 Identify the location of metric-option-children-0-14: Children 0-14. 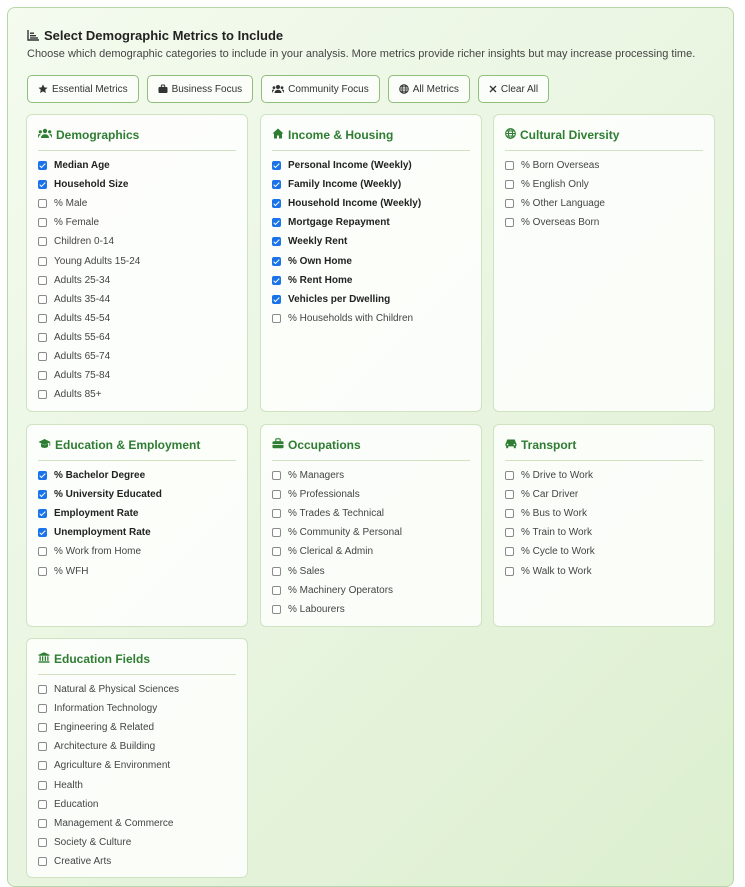
(138, 241).